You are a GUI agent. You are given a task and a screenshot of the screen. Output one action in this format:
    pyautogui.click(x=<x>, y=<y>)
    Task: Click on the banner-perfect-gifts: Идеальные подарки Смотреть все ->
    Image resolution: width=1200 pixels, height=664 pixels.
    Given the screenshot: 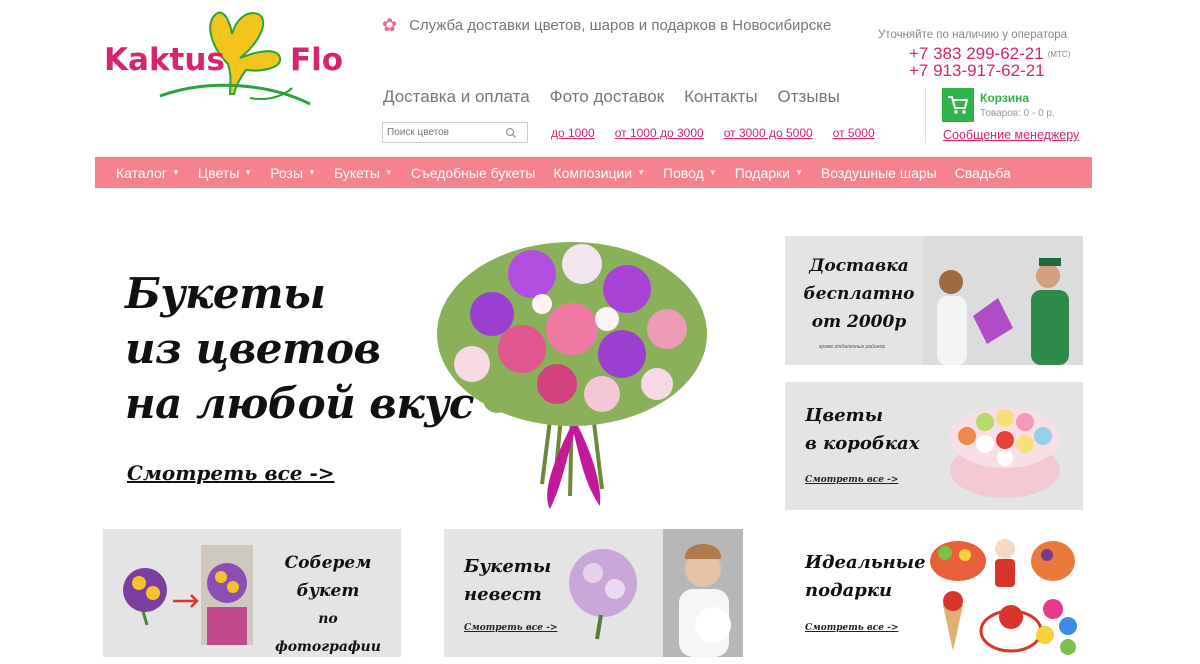 What is the action you would take?
    pyautogui.click(x=934, y=596)
    